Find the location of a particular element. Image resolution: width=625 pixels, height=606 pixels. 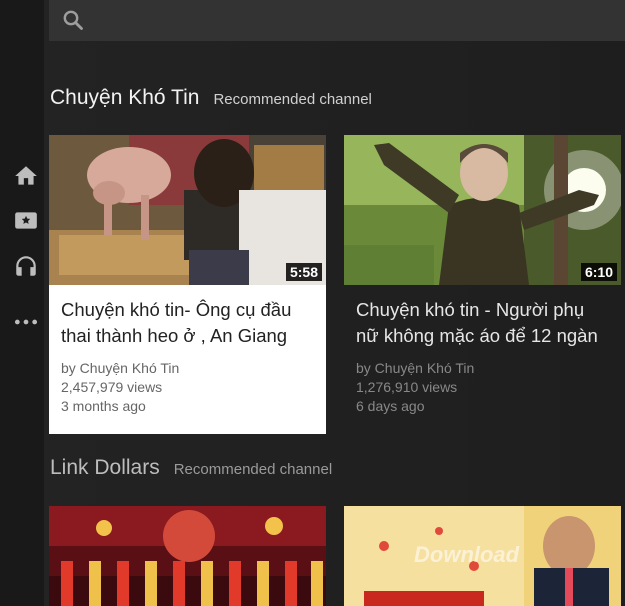

video-age: 3 months ago is located at coordinates (103, 406).